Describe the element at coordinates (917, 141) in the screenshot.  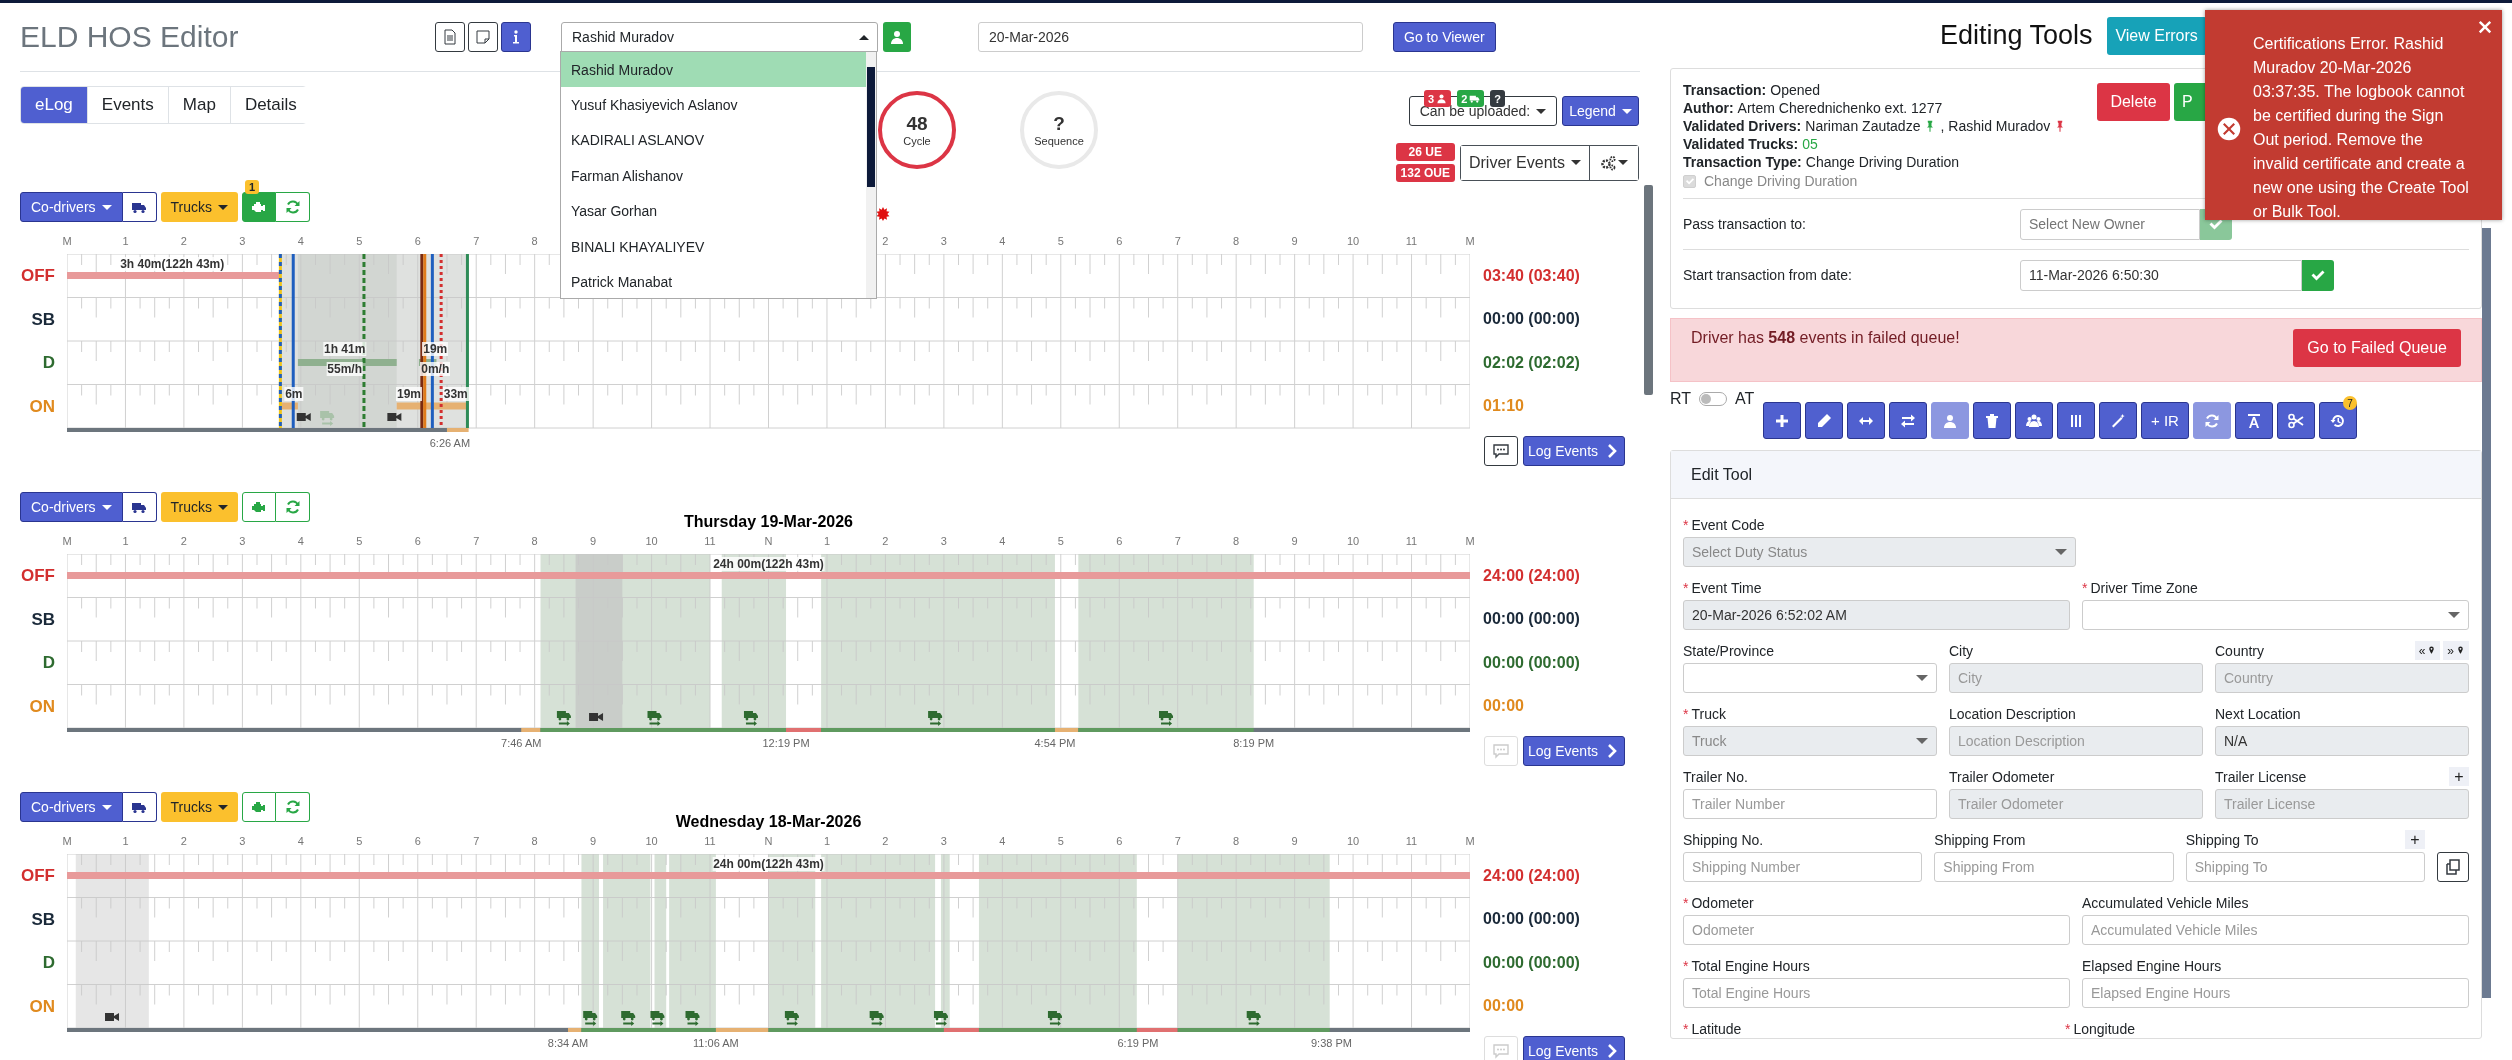
I see `gauge-label: Cycle` at that location.